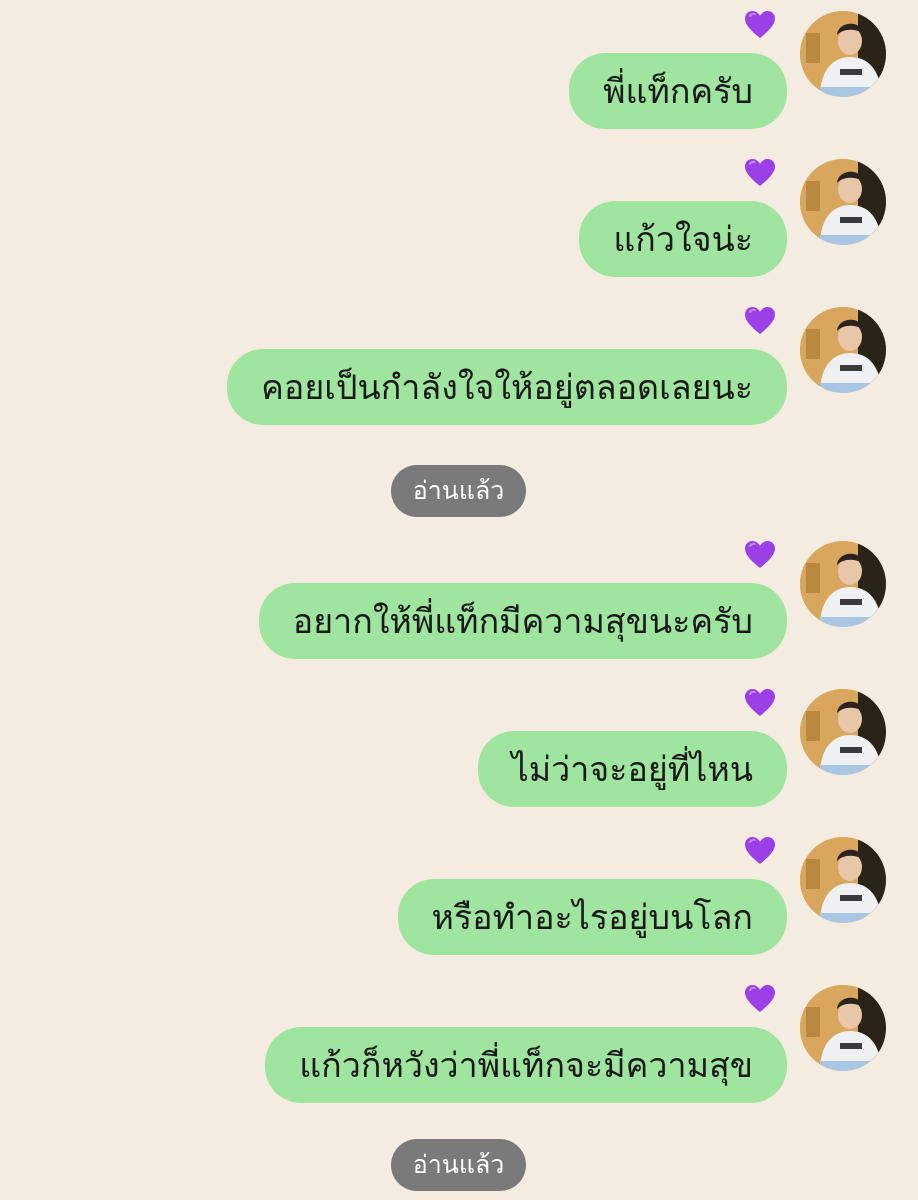 Image resolution: width=918 pixels, height=1200 pixels. I want to click on message-text: หรือทำอะไรอยู่บนโลก, so click(592, 918).